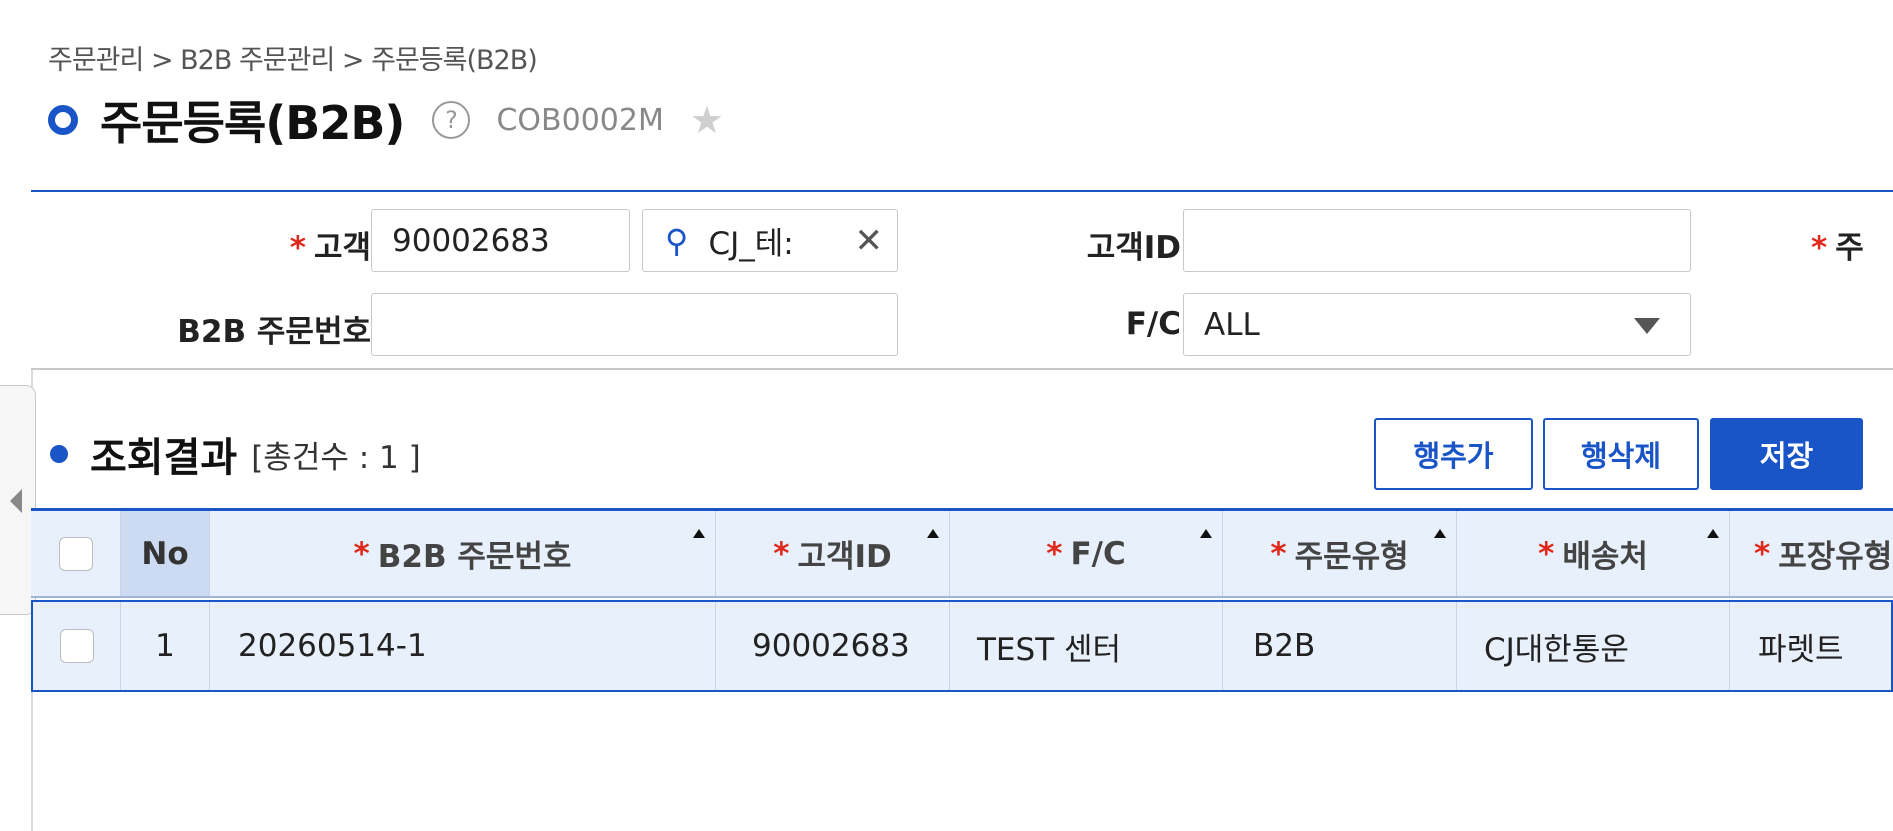 The image size is (1893, 831). What do you see at coordinates (1153, 324) in the screenshot?
I see `fc-label: F/C` at bounding box center [1153, 324].